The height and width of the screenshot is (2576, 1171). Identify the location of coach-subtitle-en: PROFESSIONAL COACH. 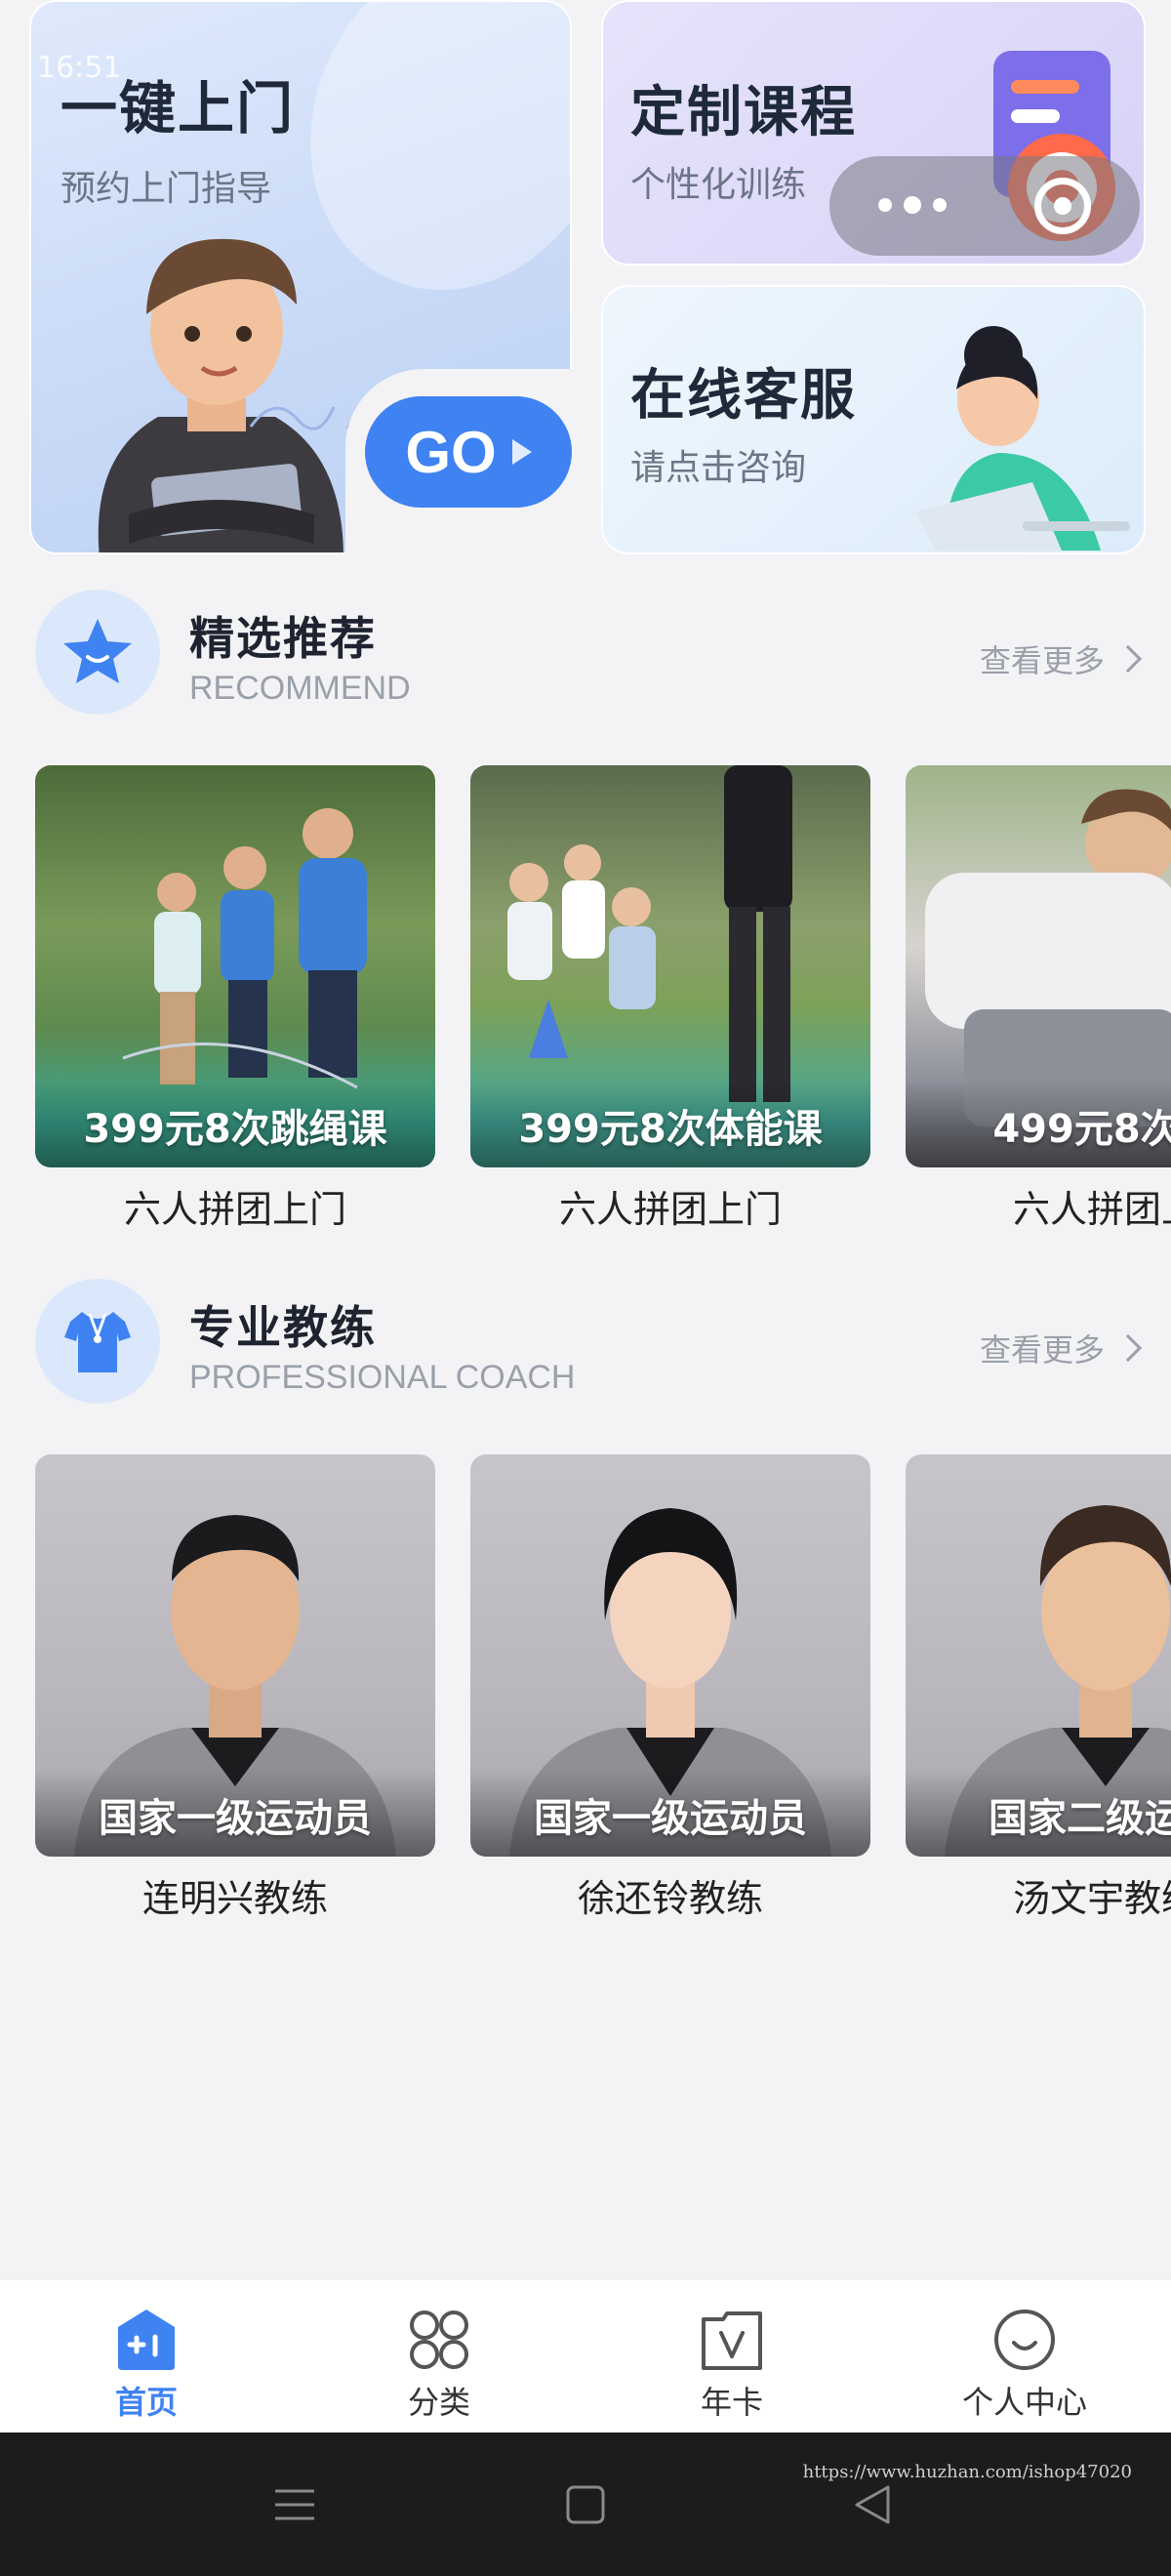
(382, 1377).